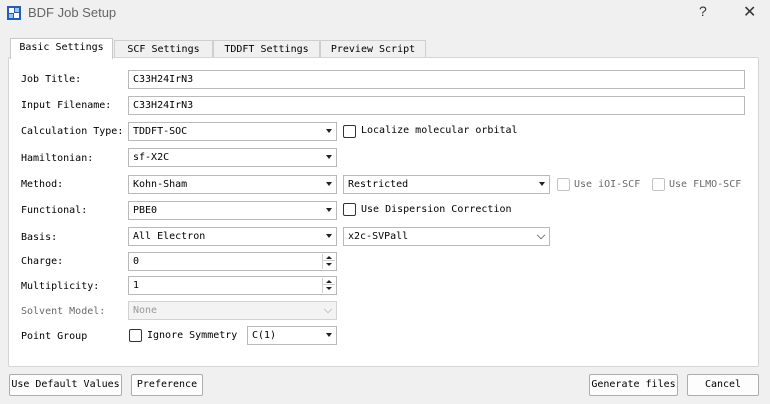  I want to click on charge-stepper, so click(328, 261).